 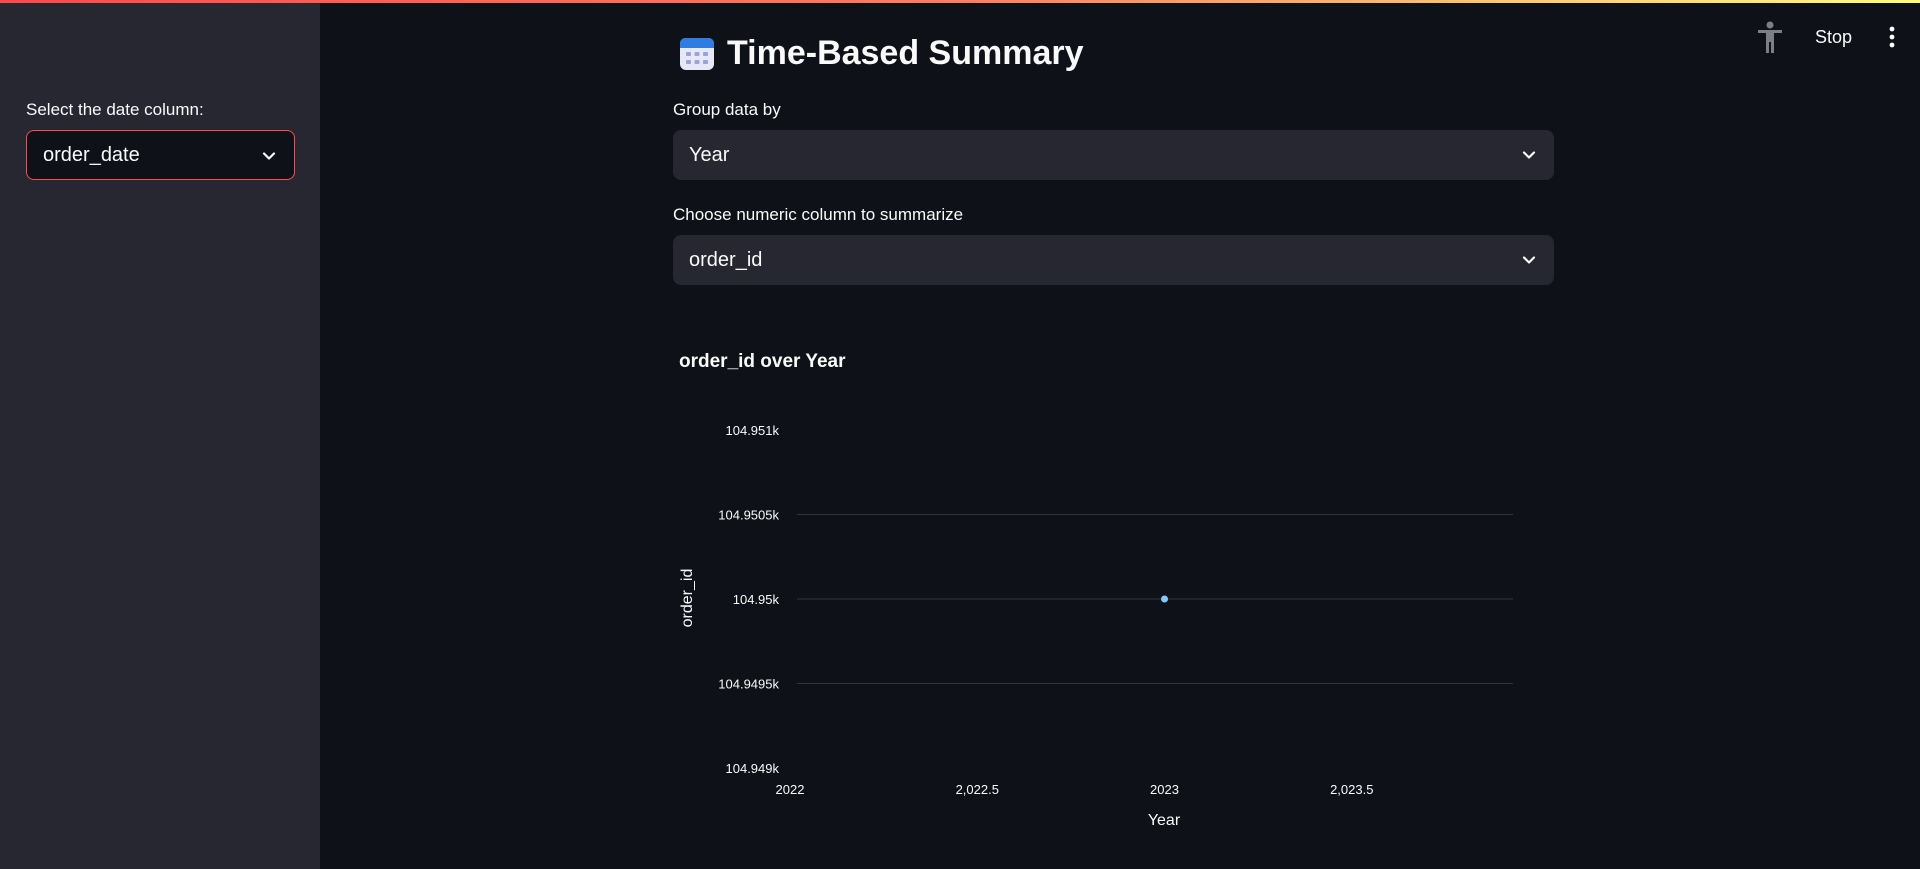 I want to click on chart-grid, so click(x=1155, y=599).